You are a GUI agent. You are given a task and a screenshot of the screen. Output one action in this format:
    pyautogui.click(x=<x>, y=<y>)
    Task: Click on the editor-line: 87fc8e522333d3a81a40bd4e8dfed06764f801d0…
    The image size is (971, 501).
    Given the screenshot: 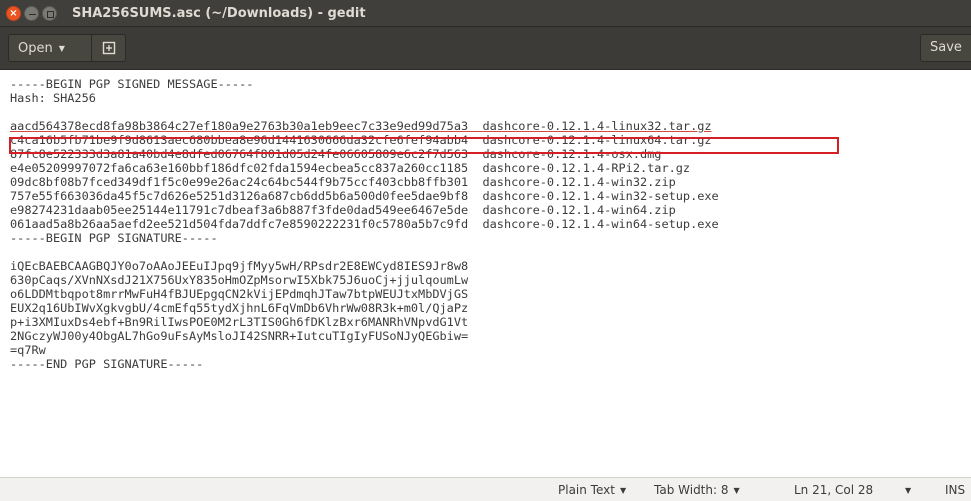 What is the action you would take?
    pyautogui.click(x=336, y=154)
    